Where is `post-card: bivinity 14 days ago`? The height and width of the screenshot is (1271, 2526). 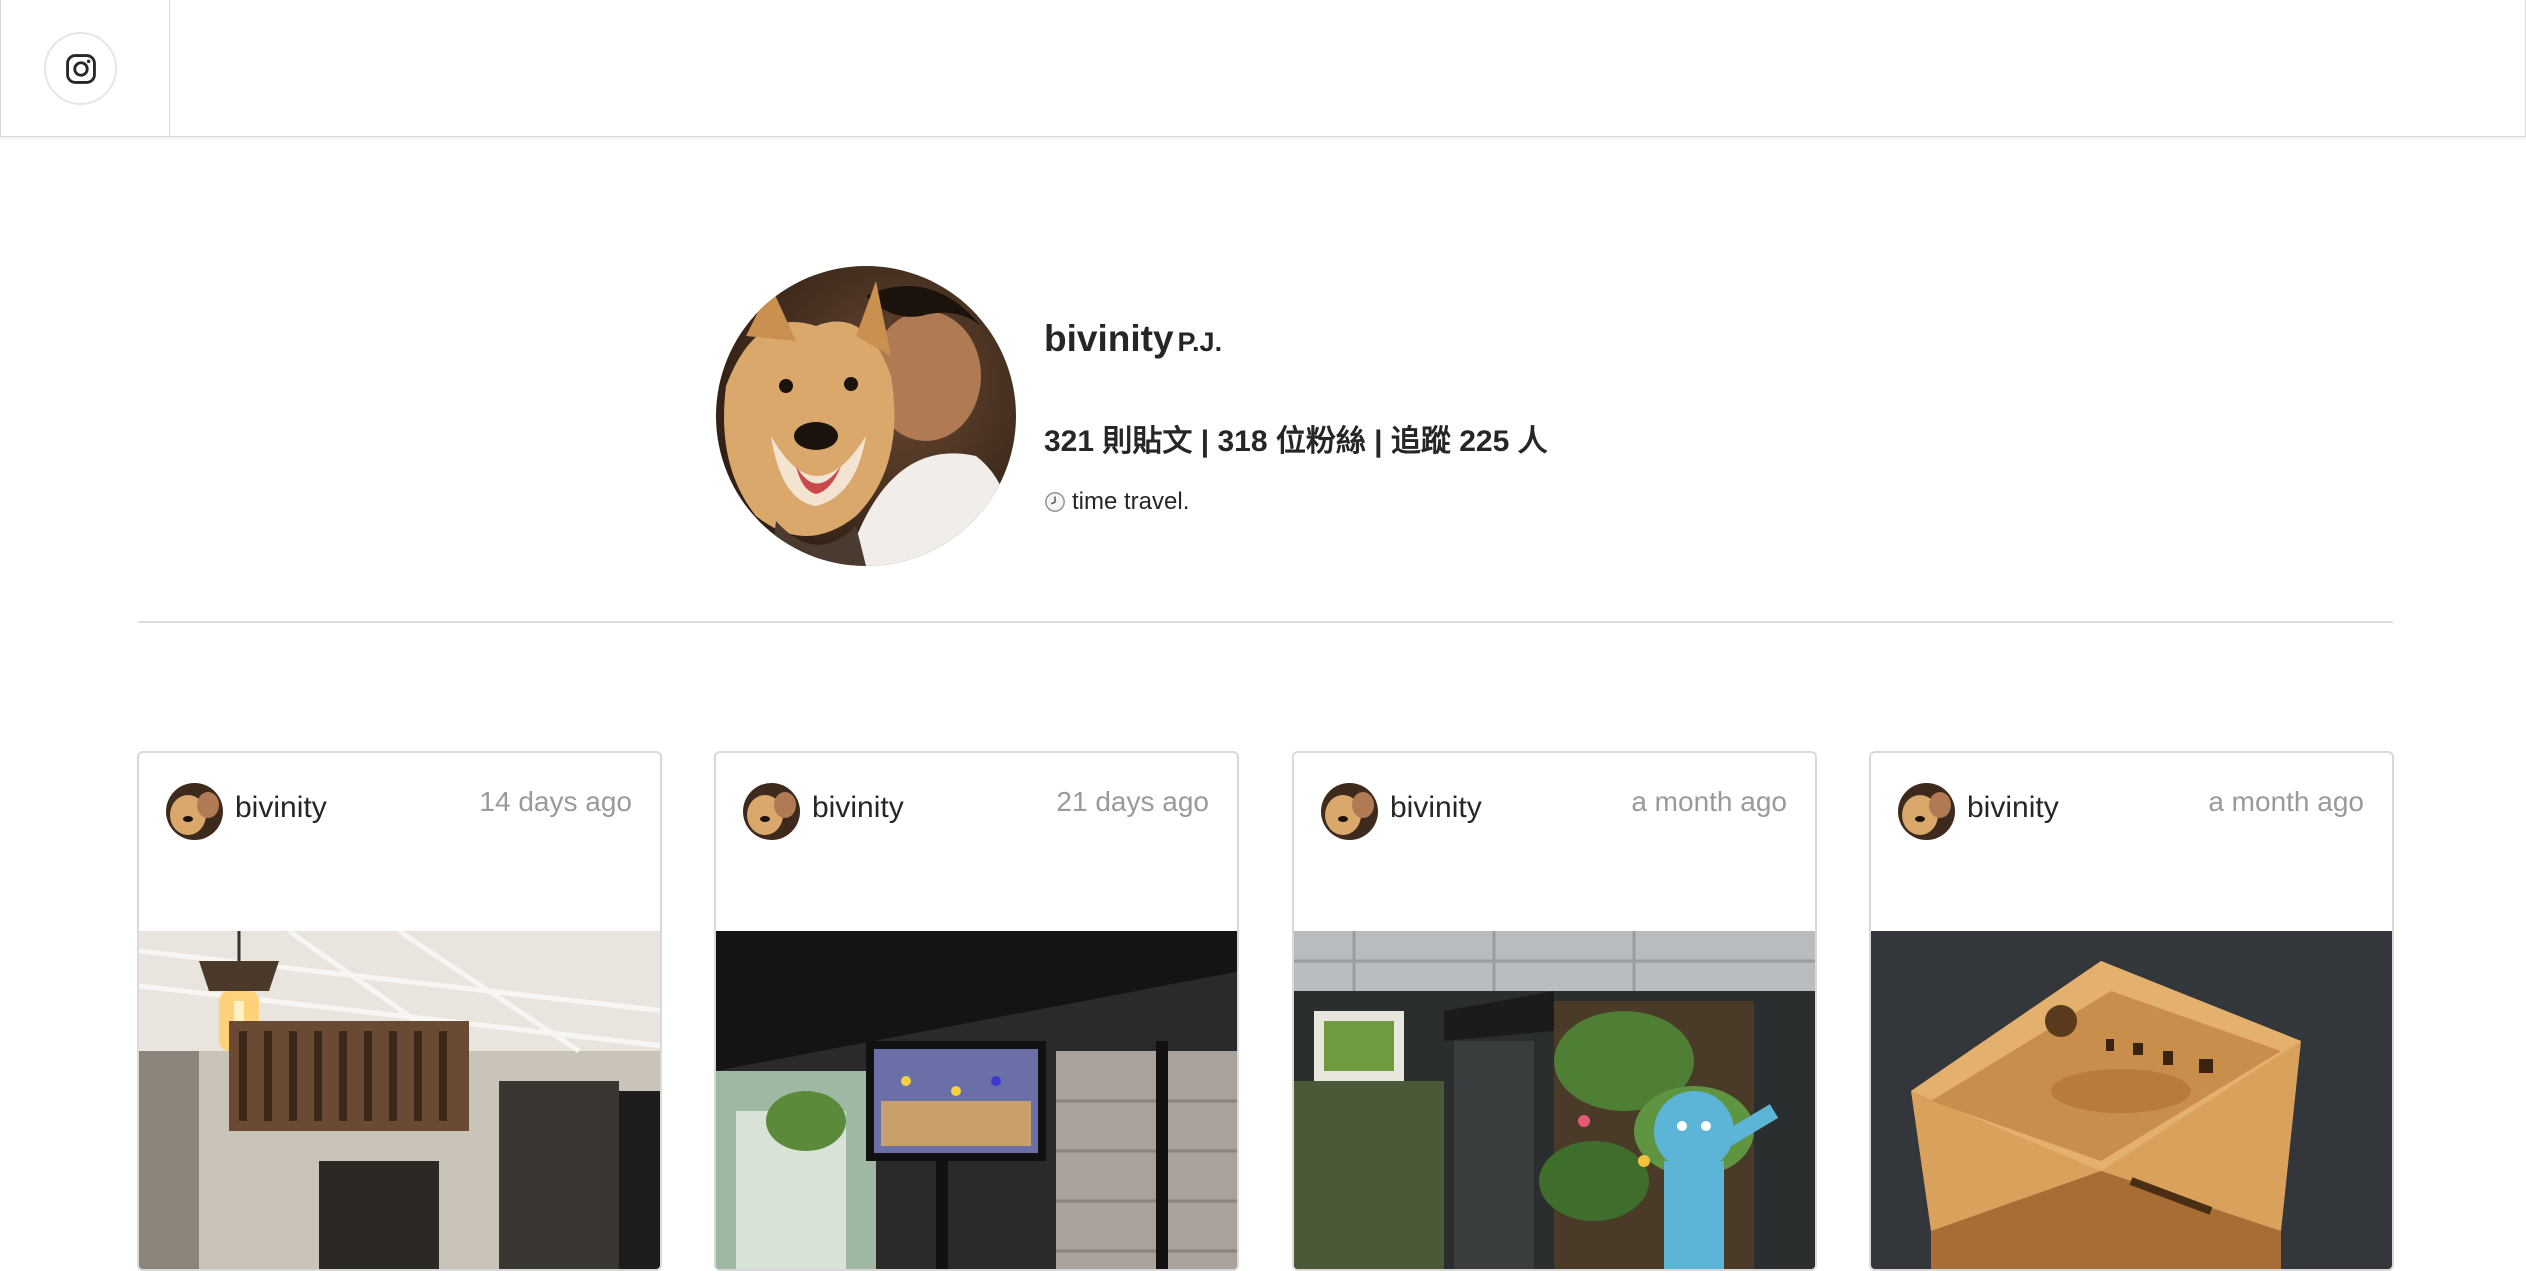
post-card: bivinity 14 days ago is located at coordinates (399, 1011).